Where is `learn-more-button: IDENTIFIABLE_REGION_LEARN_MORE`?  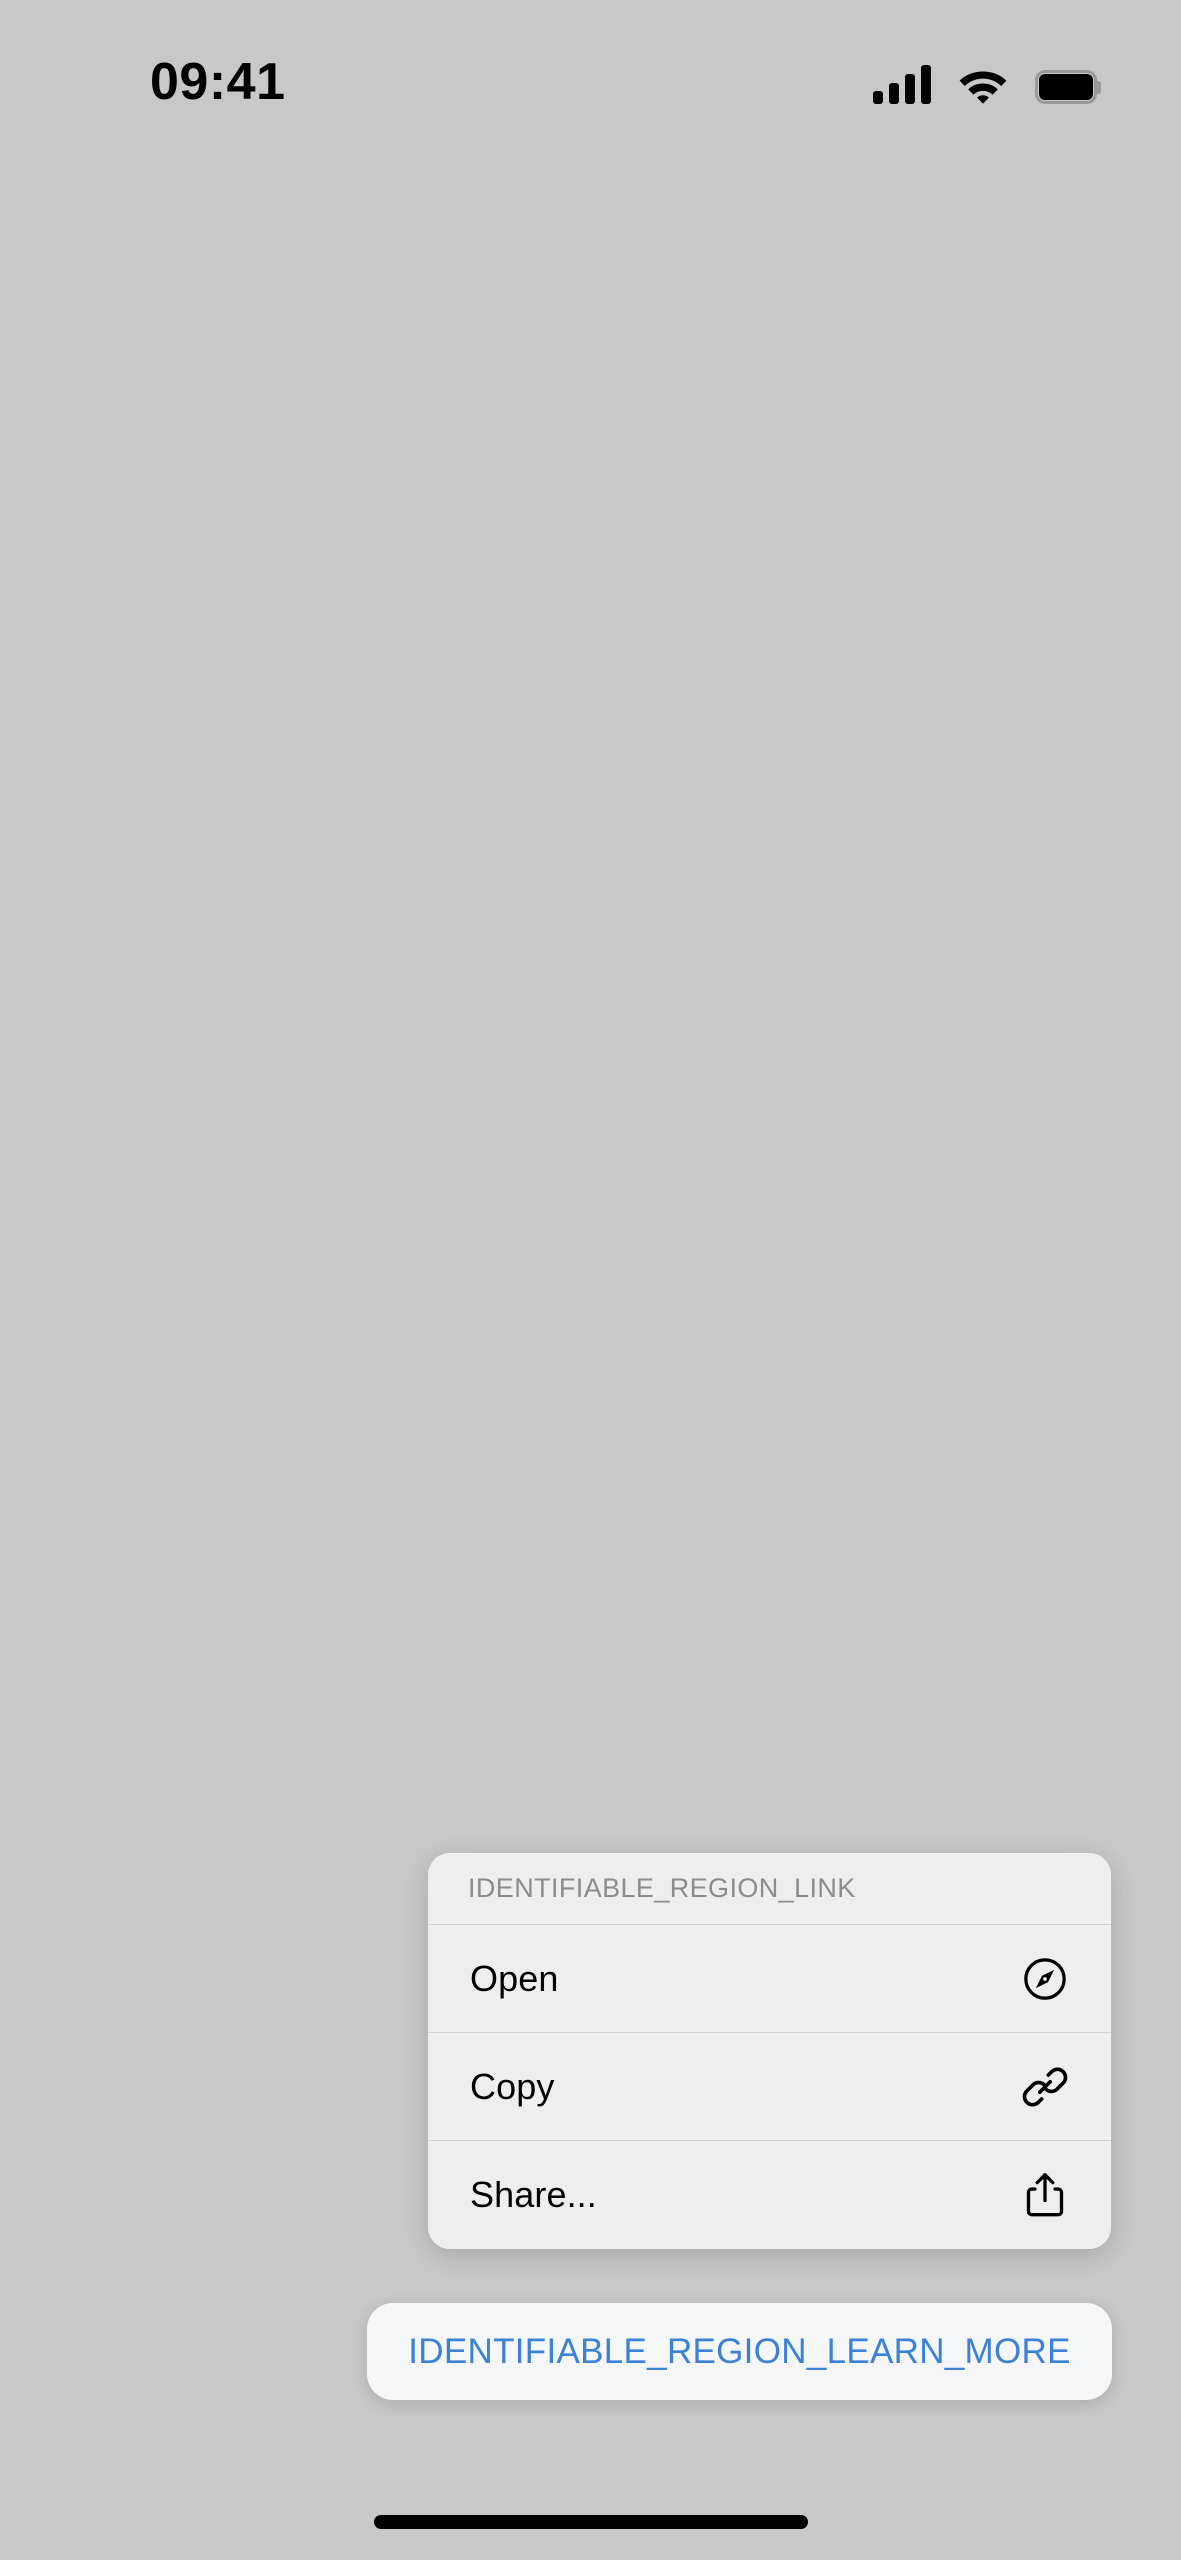 learn-more-button: IDENTIFIABLE_REGION_LEARN_MORE is located at coordinates (739, 2351).